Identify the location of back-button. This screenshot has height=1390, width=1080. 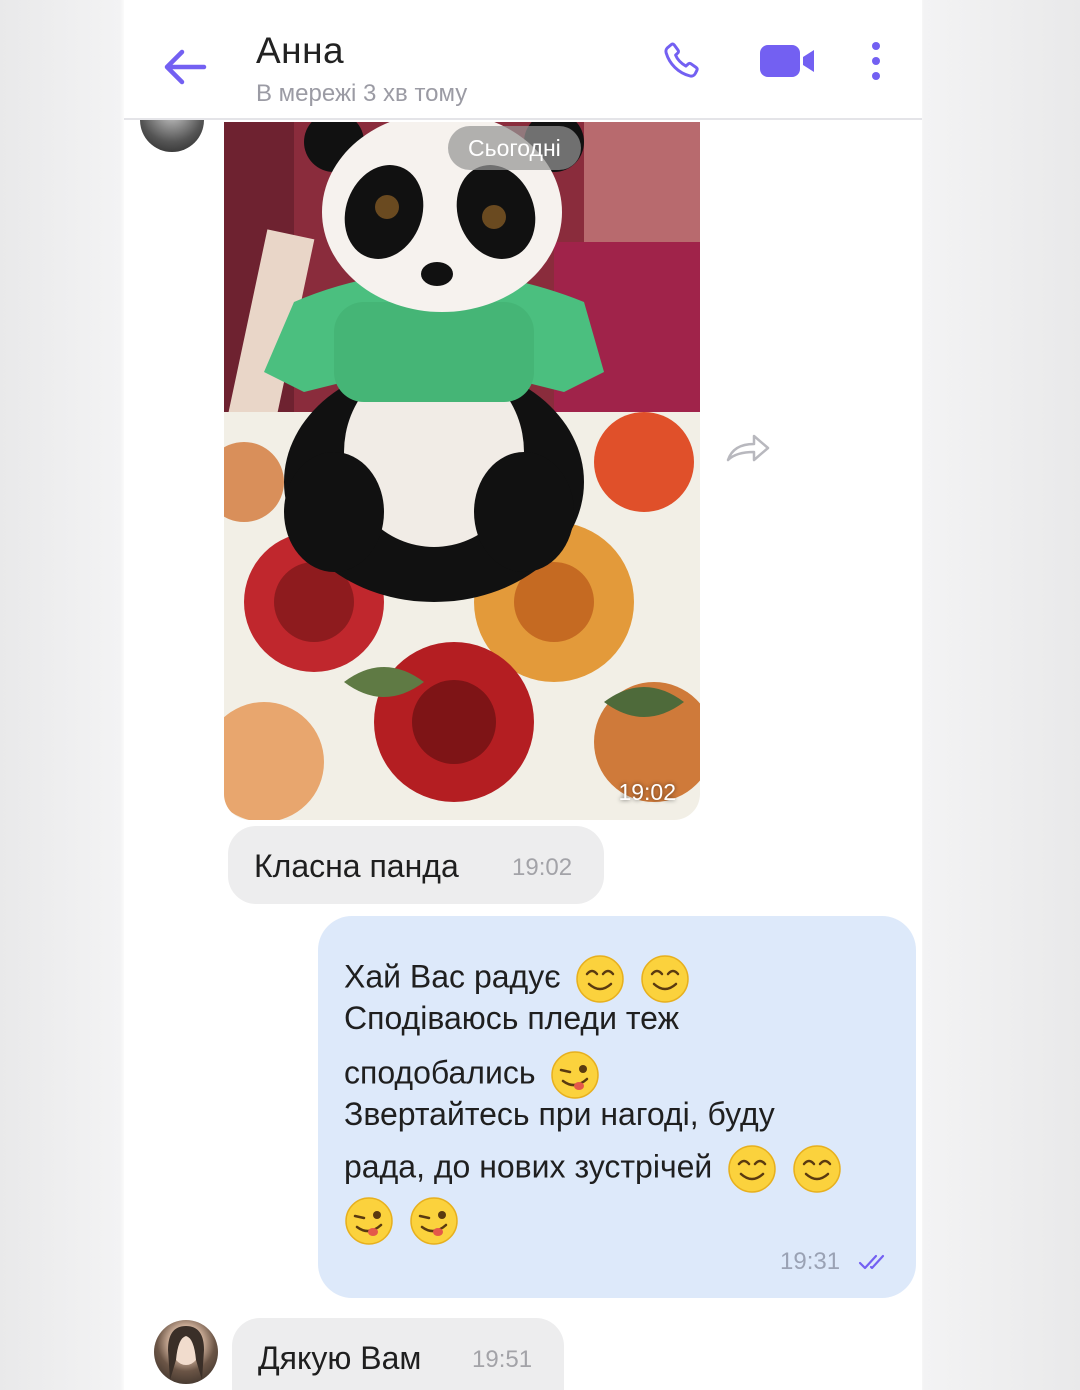
(185, 67).